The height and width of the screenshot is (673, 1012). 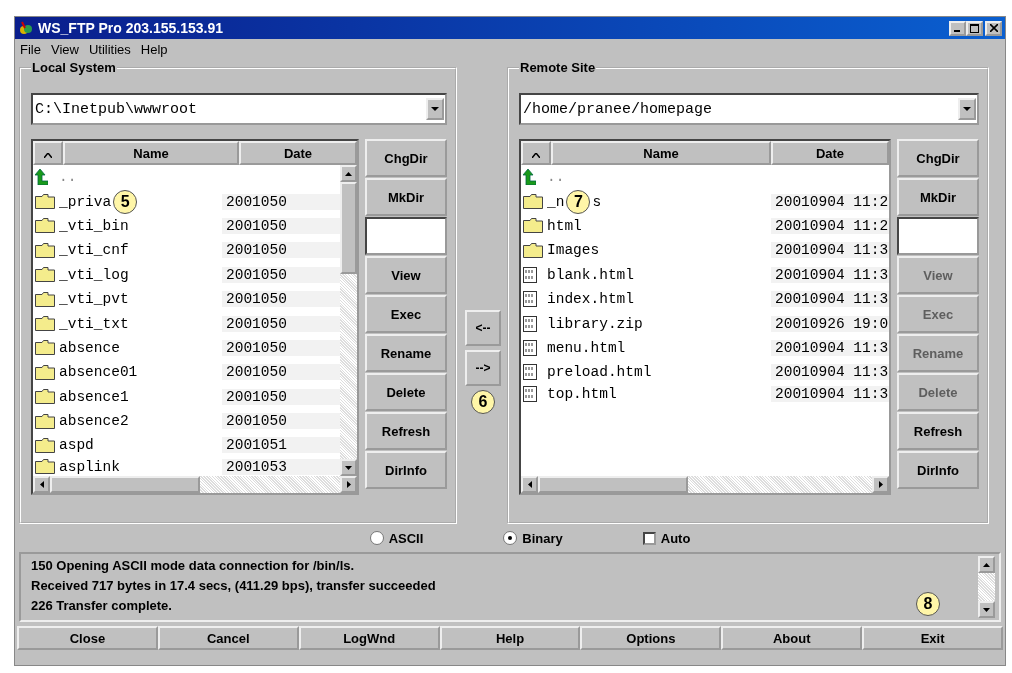 I want to click on scroll-right-icon, so click(x=348, y=484).